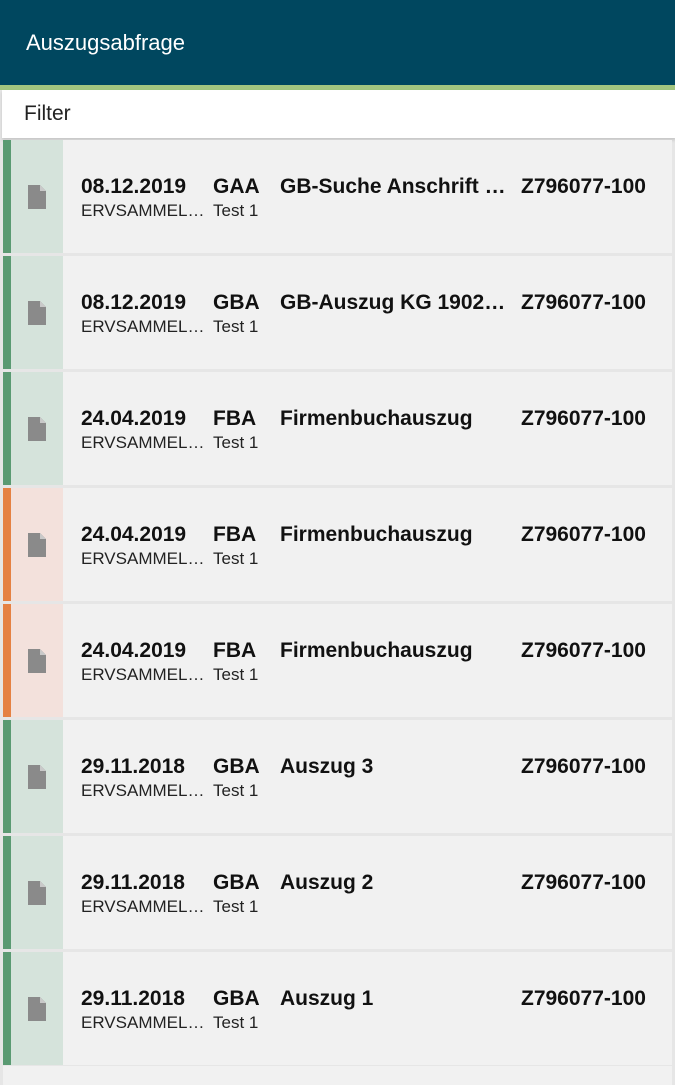 This screenshot has width=675, height=1085. Describe the element at coordinates (236, 186) in the screenshot. I see `item-type: GAA` at that location.